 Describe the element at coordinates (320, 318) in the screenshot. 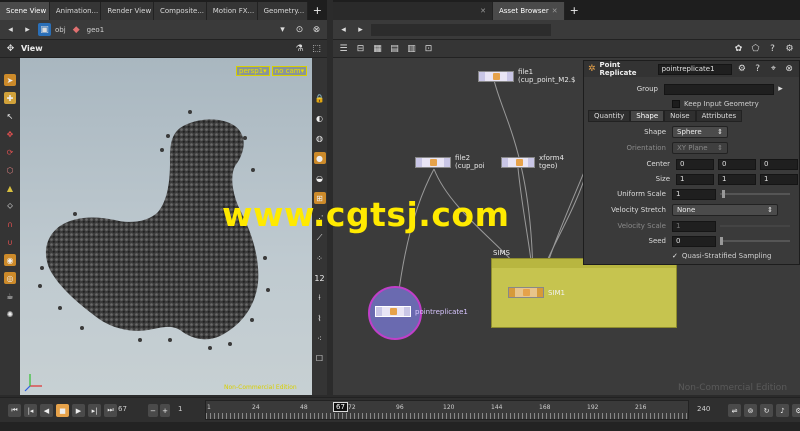

I see `guide-icon: ⌇` at that location.